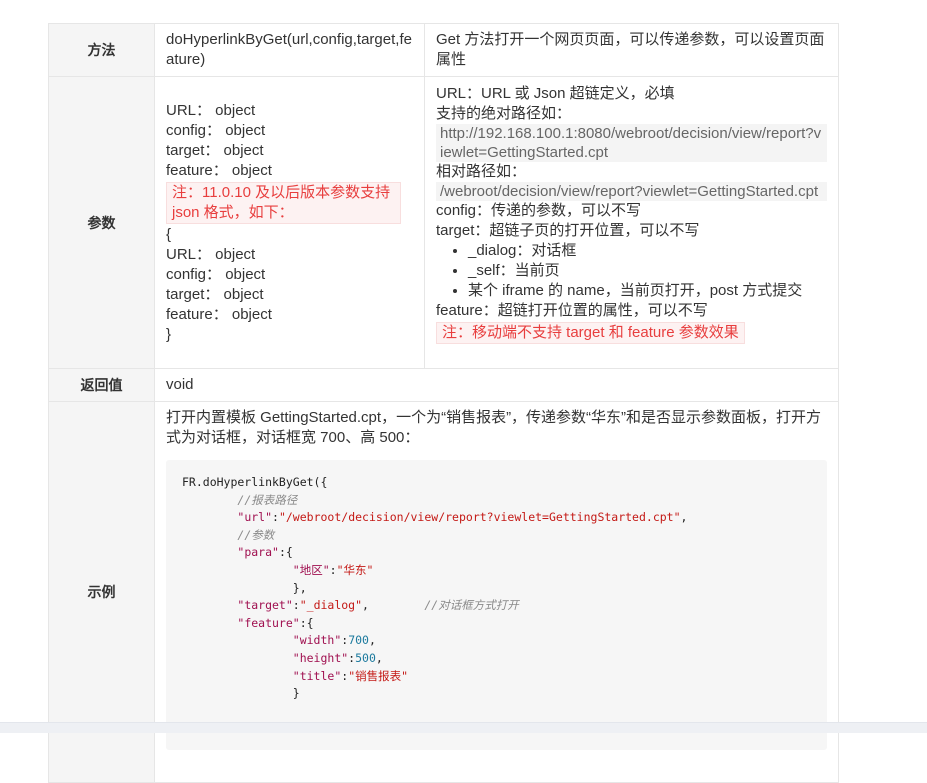 This screenshot has width=927, height=783. What do you see at coordinates (572, 310) in the screenshot?
I see `feature-description: feature：超链打开位置的属性，可以不写` at bounding box center [572, 310].